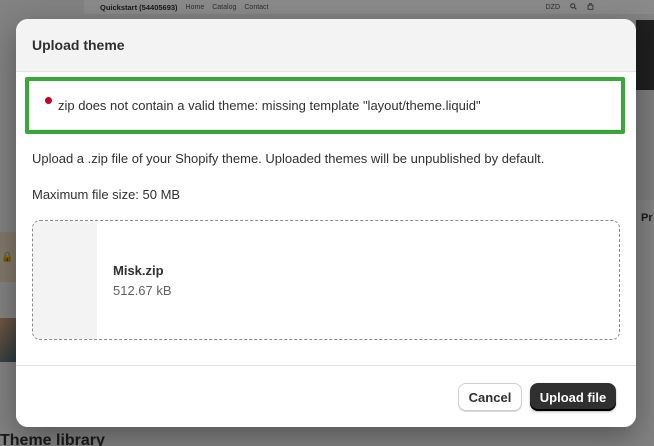 The width and height of the screenshot is (654, 446). Describe the element at coordinates (65, 280) in the screenshot. I see `file-thumbnail` at that location.